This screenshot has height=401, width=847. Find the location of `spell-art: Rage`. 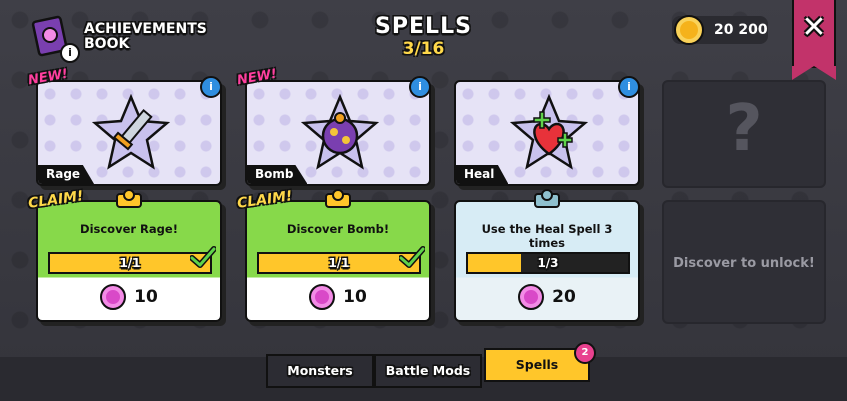

spell-art: Rage is located at coordinates (129, 133).